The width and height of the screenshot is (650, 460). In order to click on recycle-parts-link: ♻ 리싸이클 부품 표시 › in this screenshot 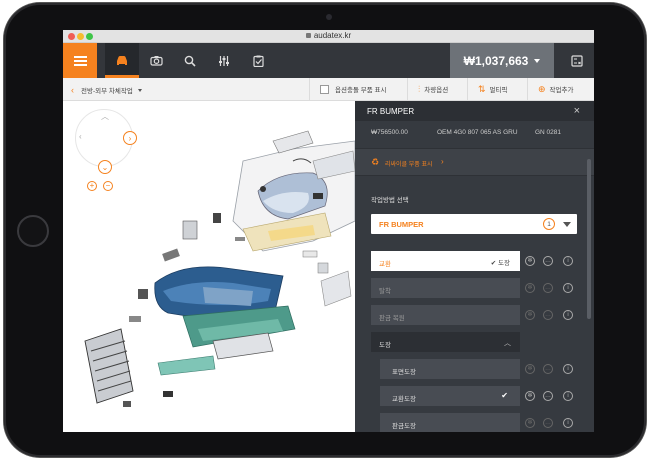, I will do `click(474, 162)`.